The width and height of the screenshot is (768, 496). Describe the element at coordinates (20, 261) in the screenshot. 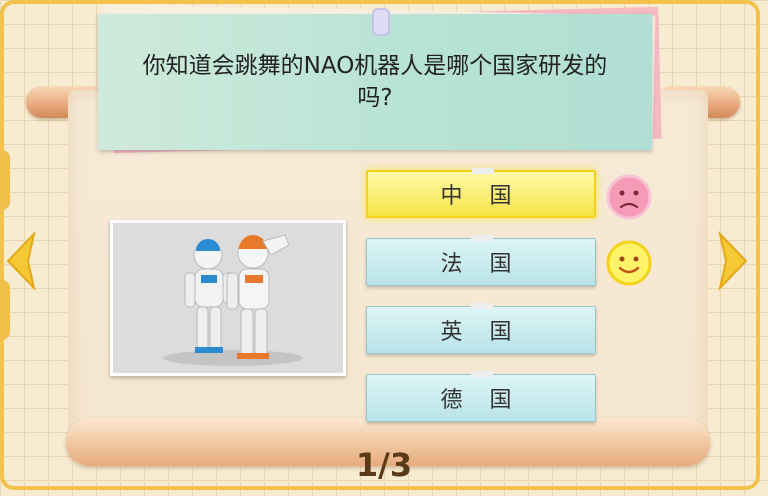

I see `left-arrow-icon` at that location.